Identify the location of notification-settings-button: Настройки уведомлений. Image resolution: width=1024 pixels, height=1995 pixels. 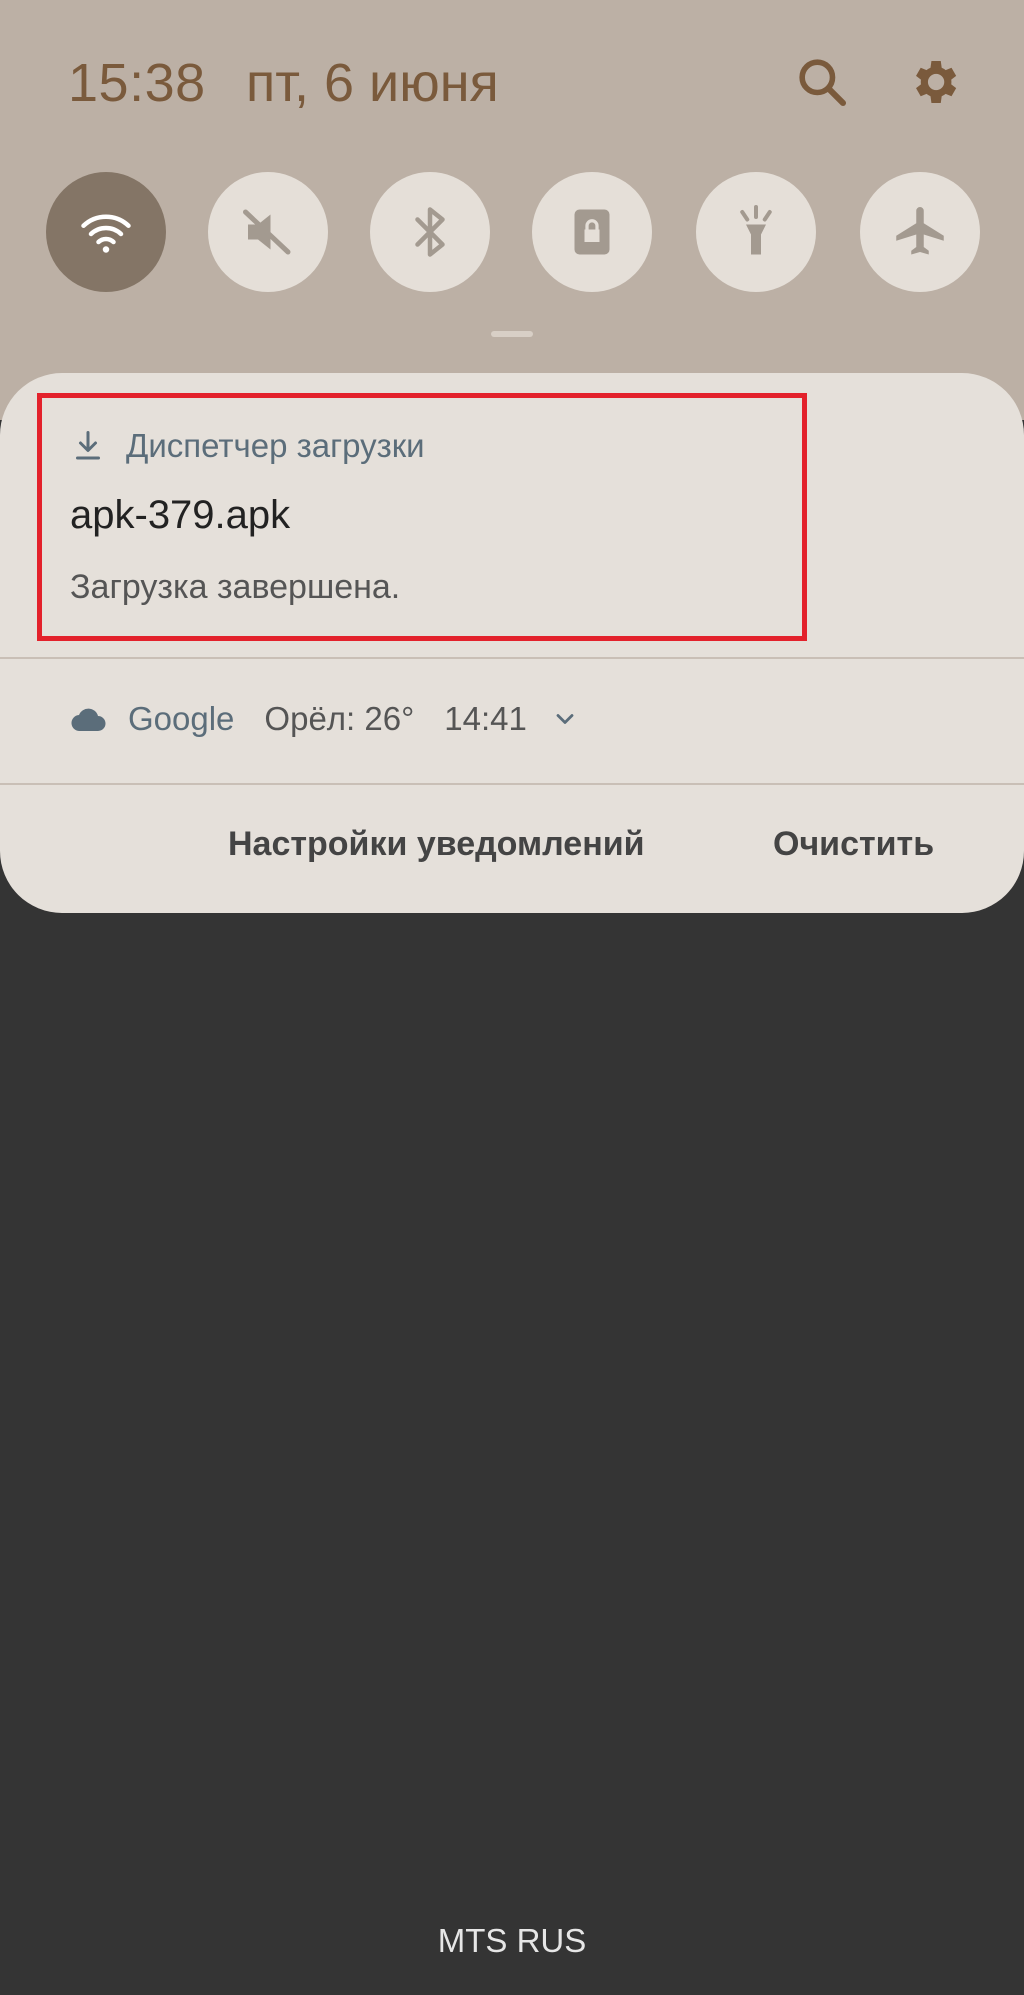
(436, 844).